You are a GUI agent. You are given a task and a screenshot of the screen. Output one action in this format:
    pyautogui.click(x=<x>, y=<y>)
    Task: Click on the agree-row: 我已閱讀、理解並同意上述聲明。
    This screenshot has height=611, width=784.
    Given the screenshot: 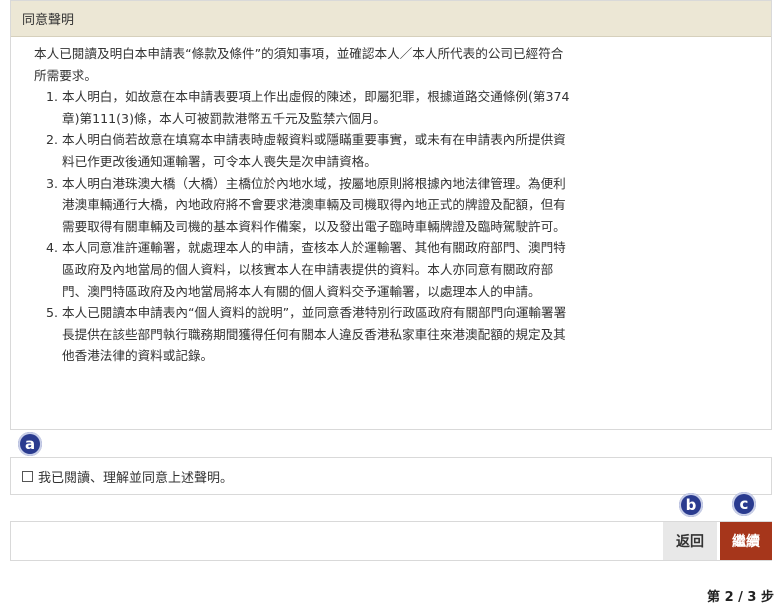 What is the action you would take?
    pyautogui.click(x=391, y=476)
    